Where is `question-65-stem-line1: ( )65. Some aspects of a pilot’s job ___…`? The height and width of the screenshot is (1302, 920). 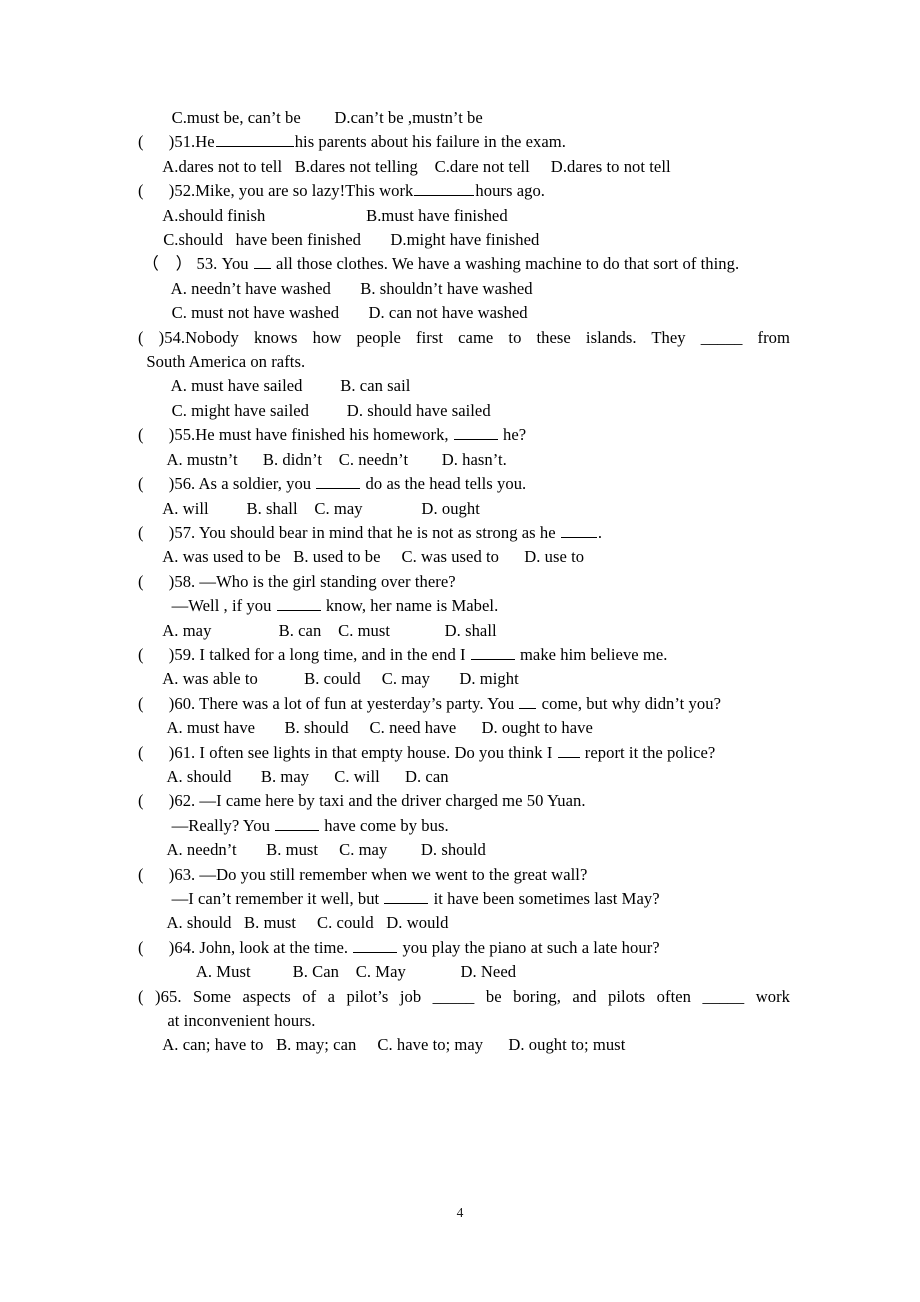 question-65-stem-line1: ( )65. Some aspects of a pilot’s job ___… is located at coordinates (464, 996).